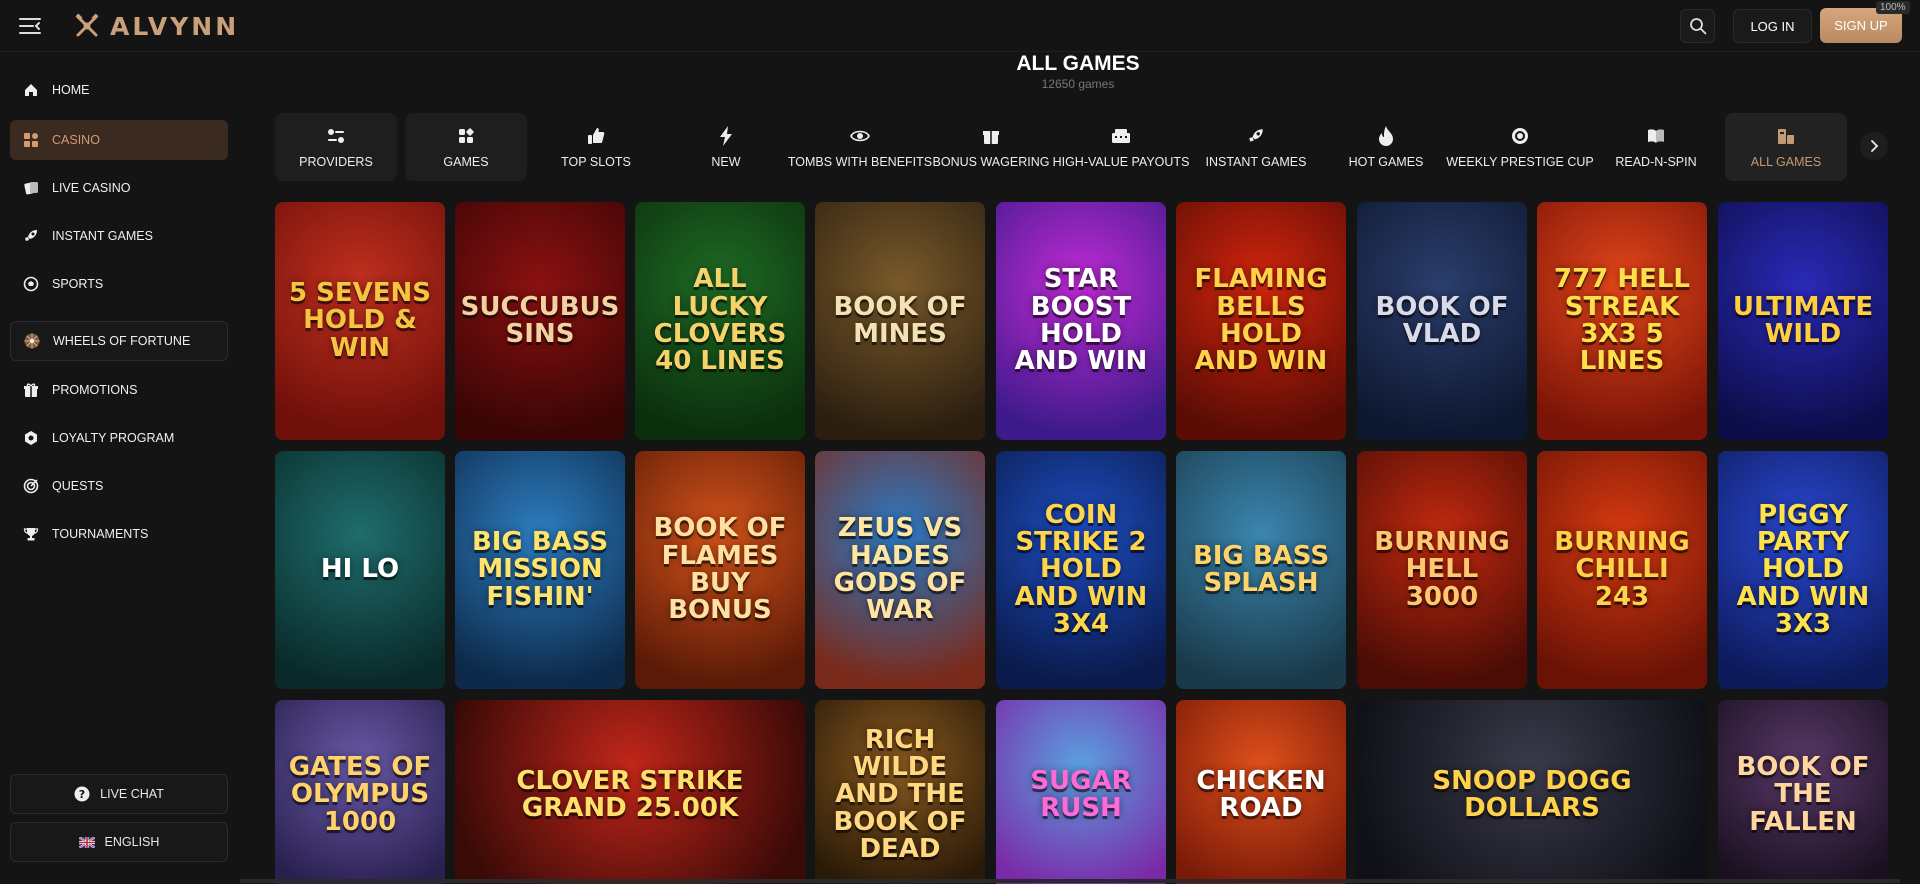  Describe the element at coordinates (991, 147) in the screenshot. I see `tab-bonus-wagering: BONUS WAGERING` at that location.